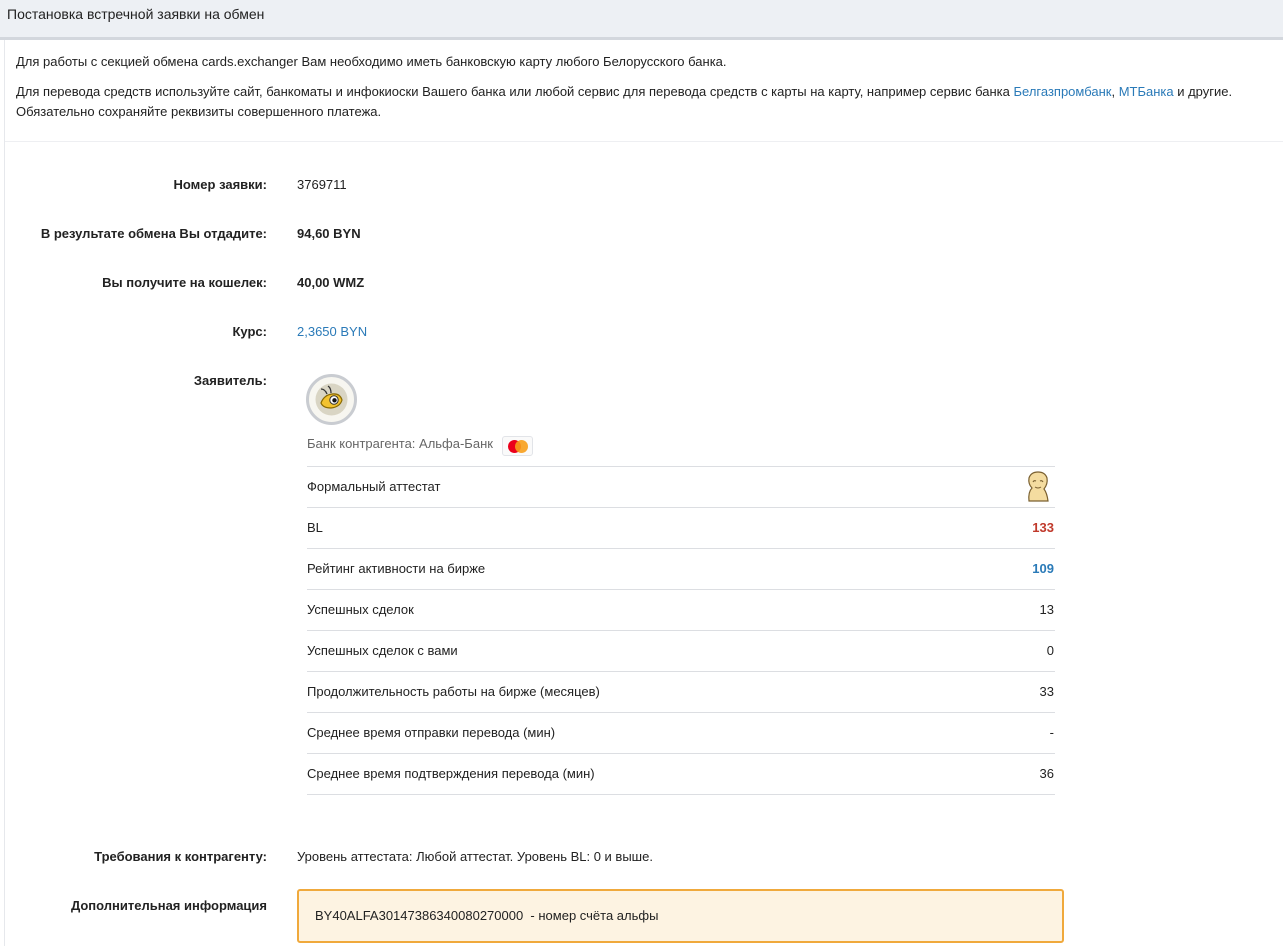 The width and height of the screenshot is (1283, 946). I want to click on stat-value-avg-send-time: -, so click(1051, 732).